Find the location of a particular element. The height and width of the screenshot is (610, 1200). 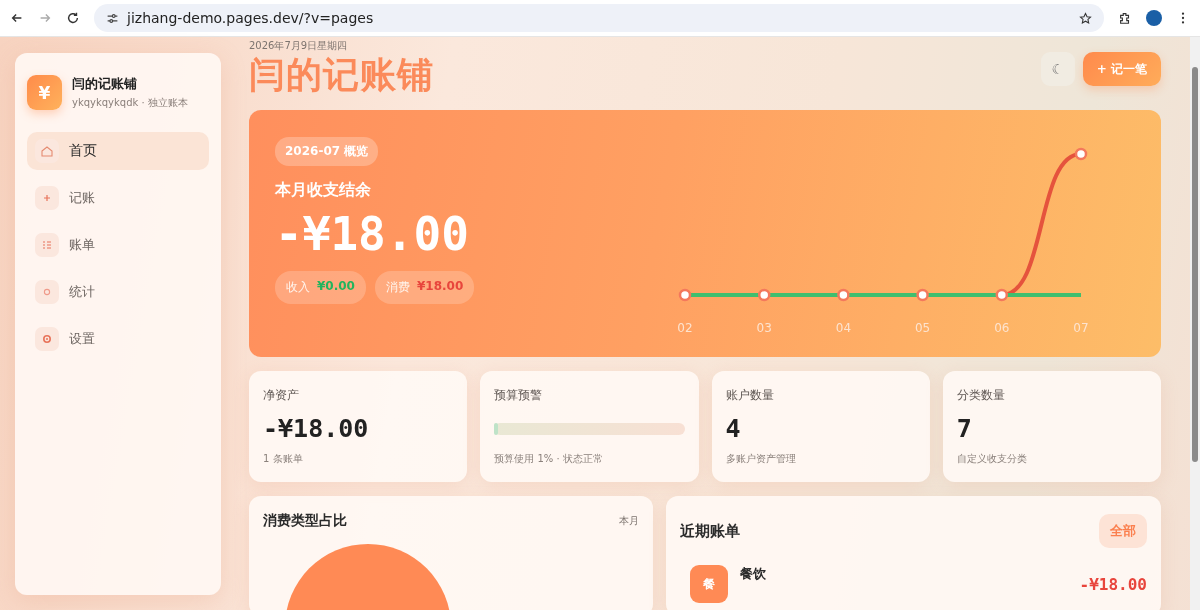

panel-title: 近期账单 is located at coordinates (710, 531).